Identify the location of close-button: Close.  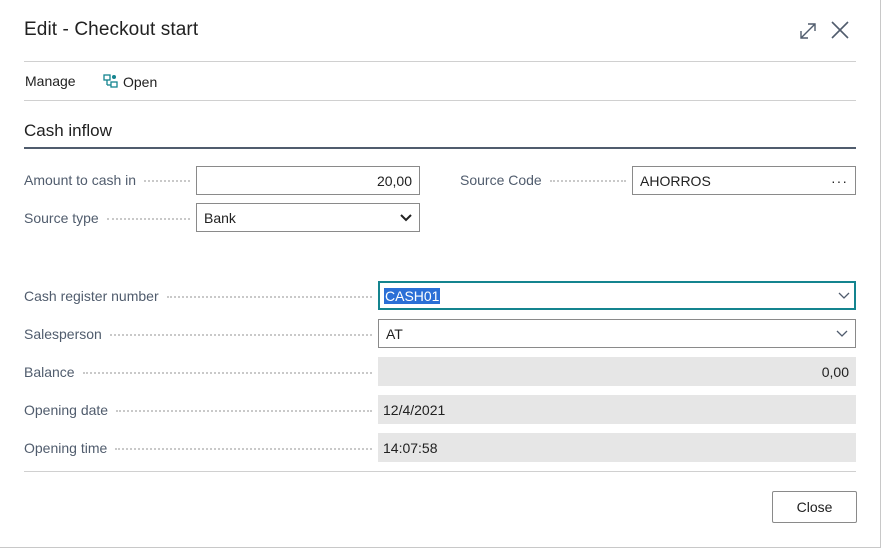
(814, 507).